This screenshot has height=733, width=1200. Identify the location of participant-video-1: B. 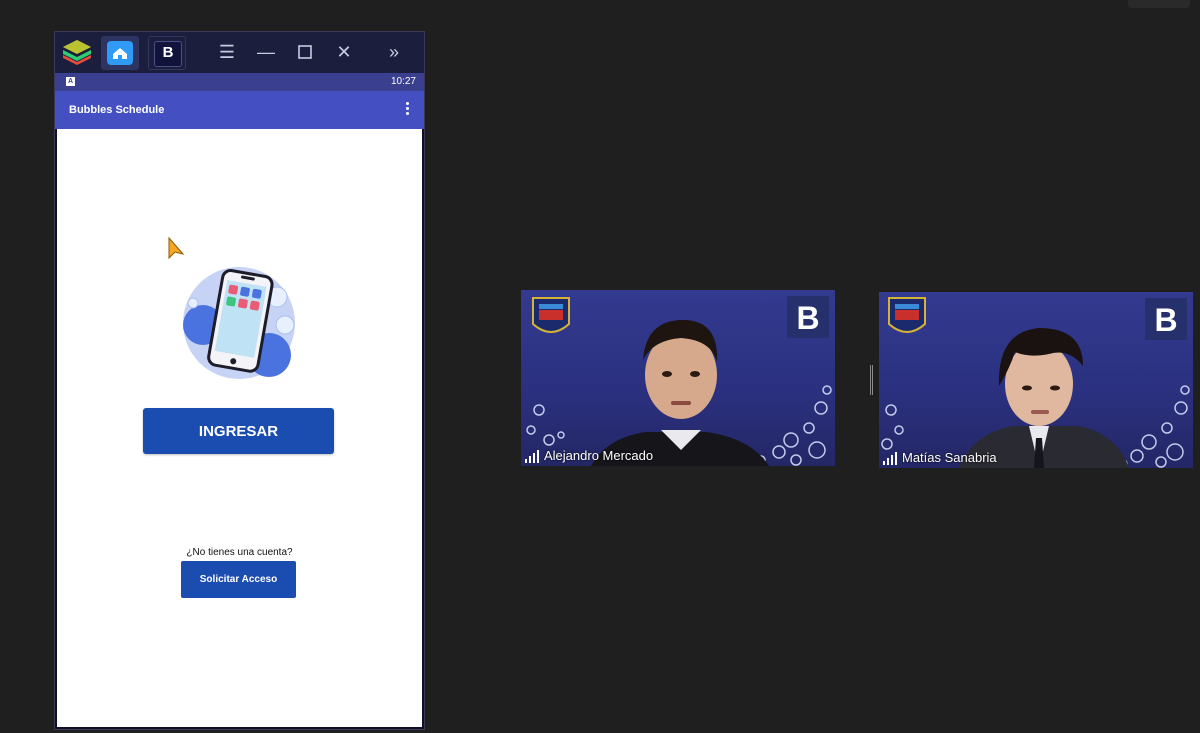
(679, 381).